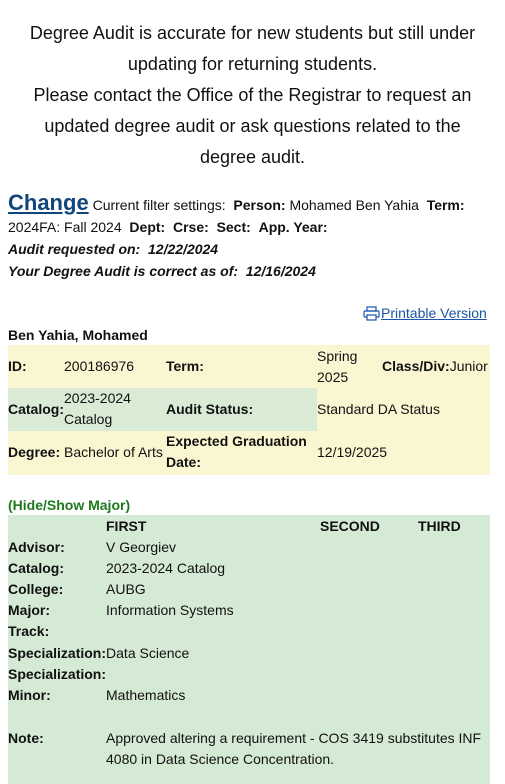  I want to click on term-label: Term:, so click(185, 366).